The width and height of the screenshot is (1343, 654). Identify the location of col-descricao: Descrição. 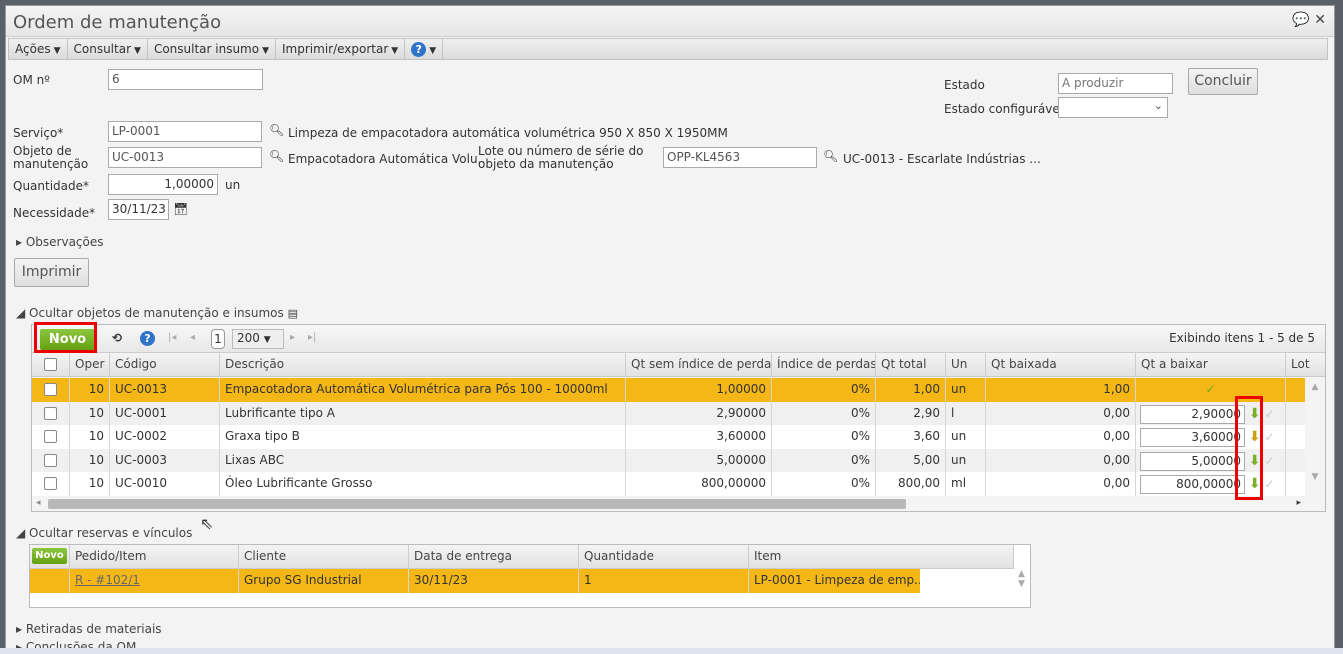
(423, 365).